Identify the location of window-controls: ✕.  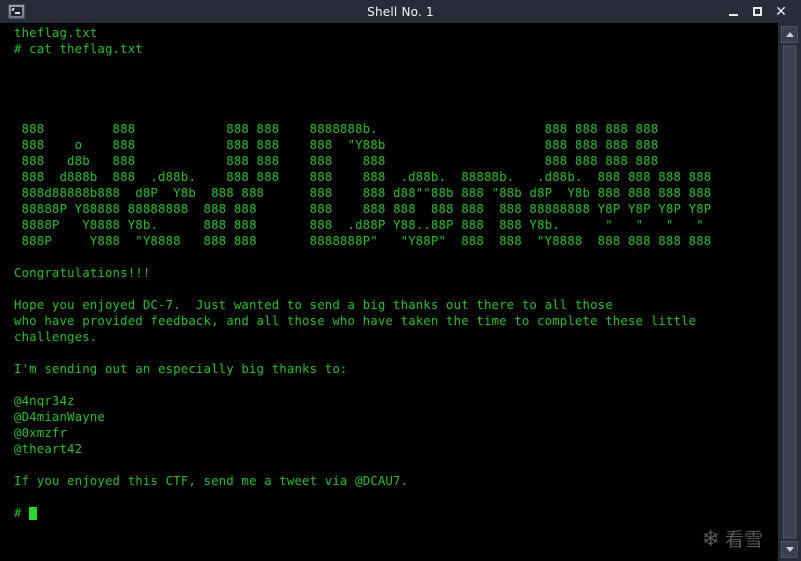
(761, 11).